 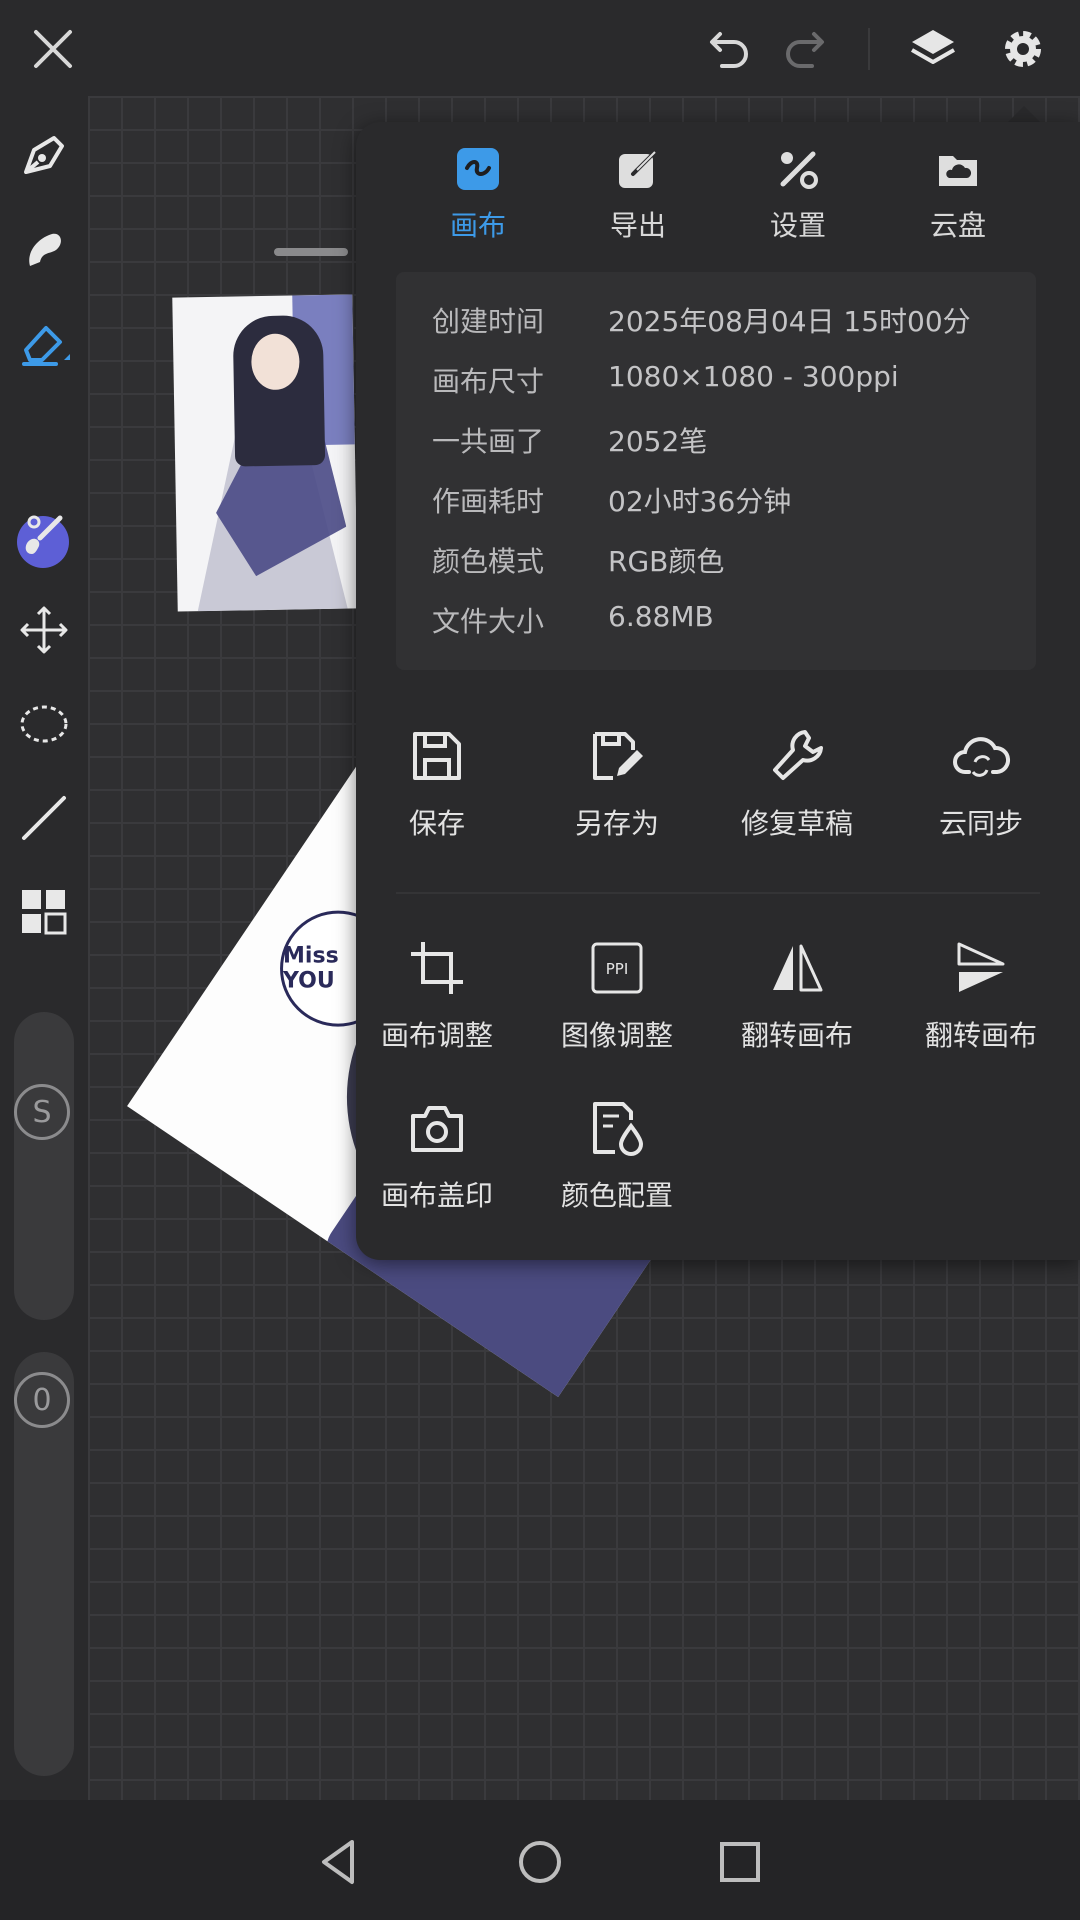 I want to click on ppi-icon: PPI, so click(x=617, y=968).